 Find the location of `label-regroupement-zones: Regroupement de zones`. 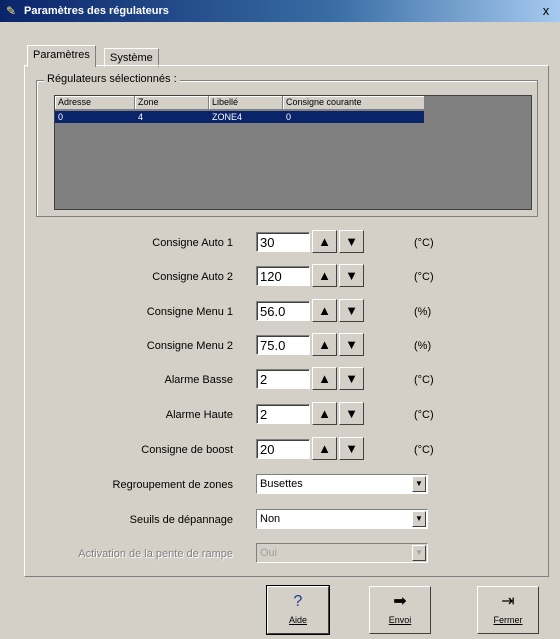

label-regroupement-zones: Regroupement de zones is located at coordinates (172, 485).